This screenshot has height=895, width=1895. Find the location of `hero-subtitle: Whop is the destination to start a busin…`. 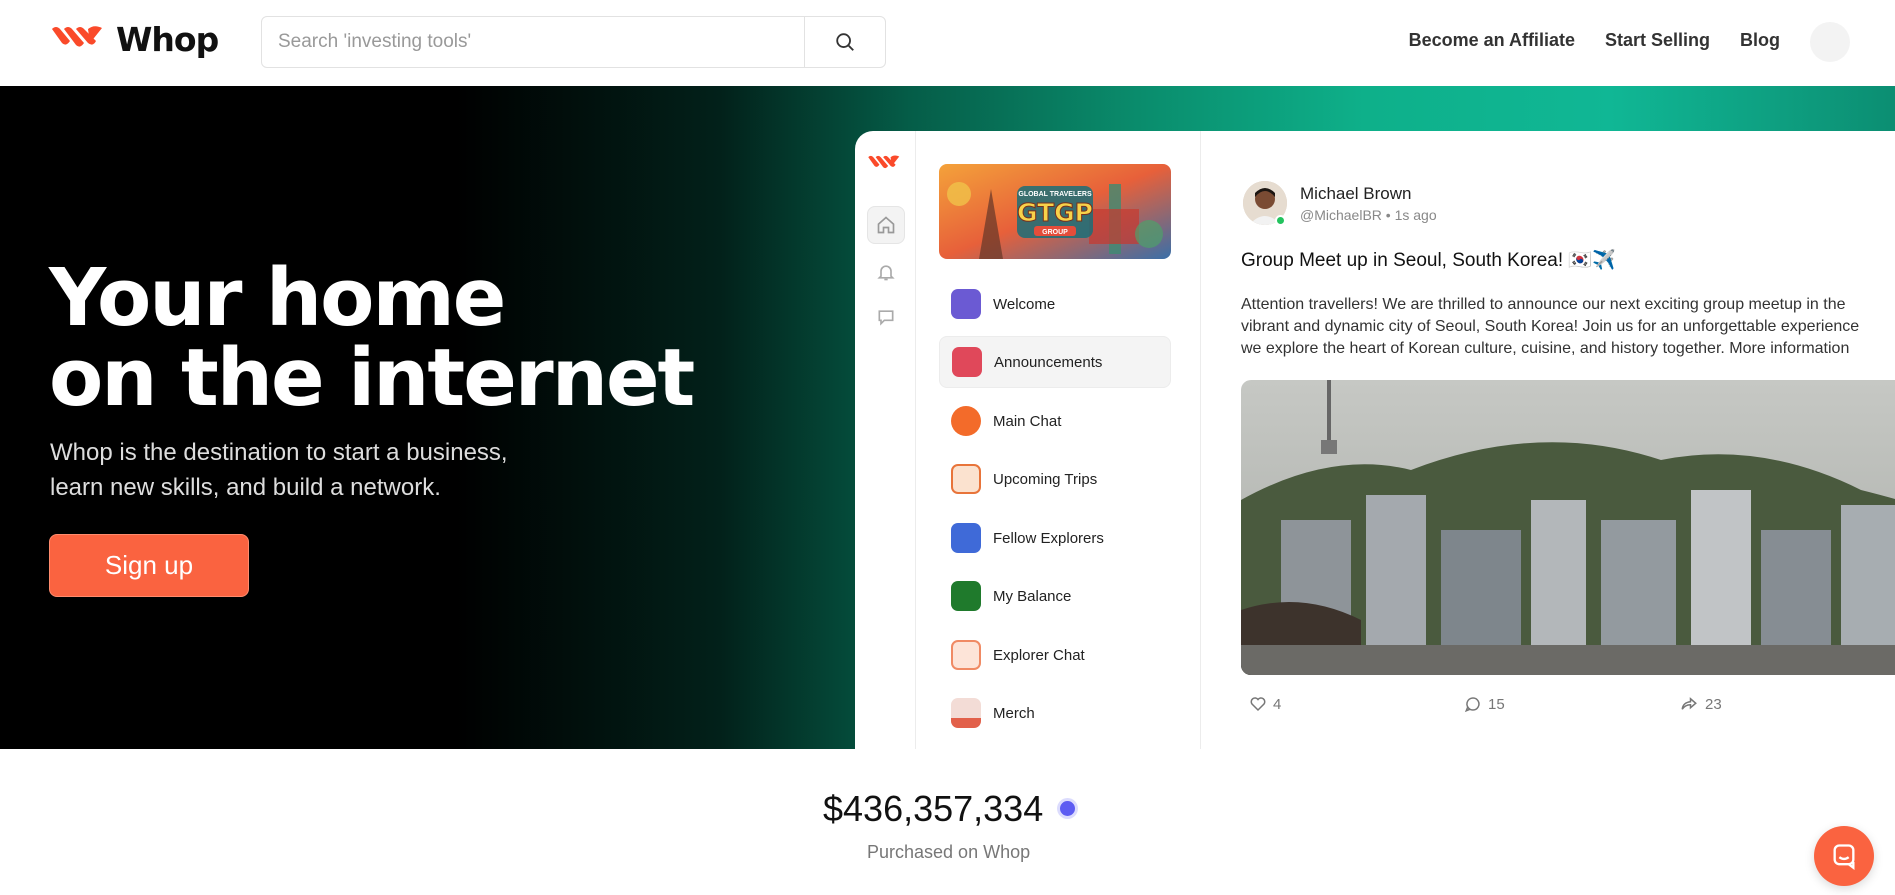

hero-subtitle: Whop is the destination to start a busin… is located at coordinates (310, 470).